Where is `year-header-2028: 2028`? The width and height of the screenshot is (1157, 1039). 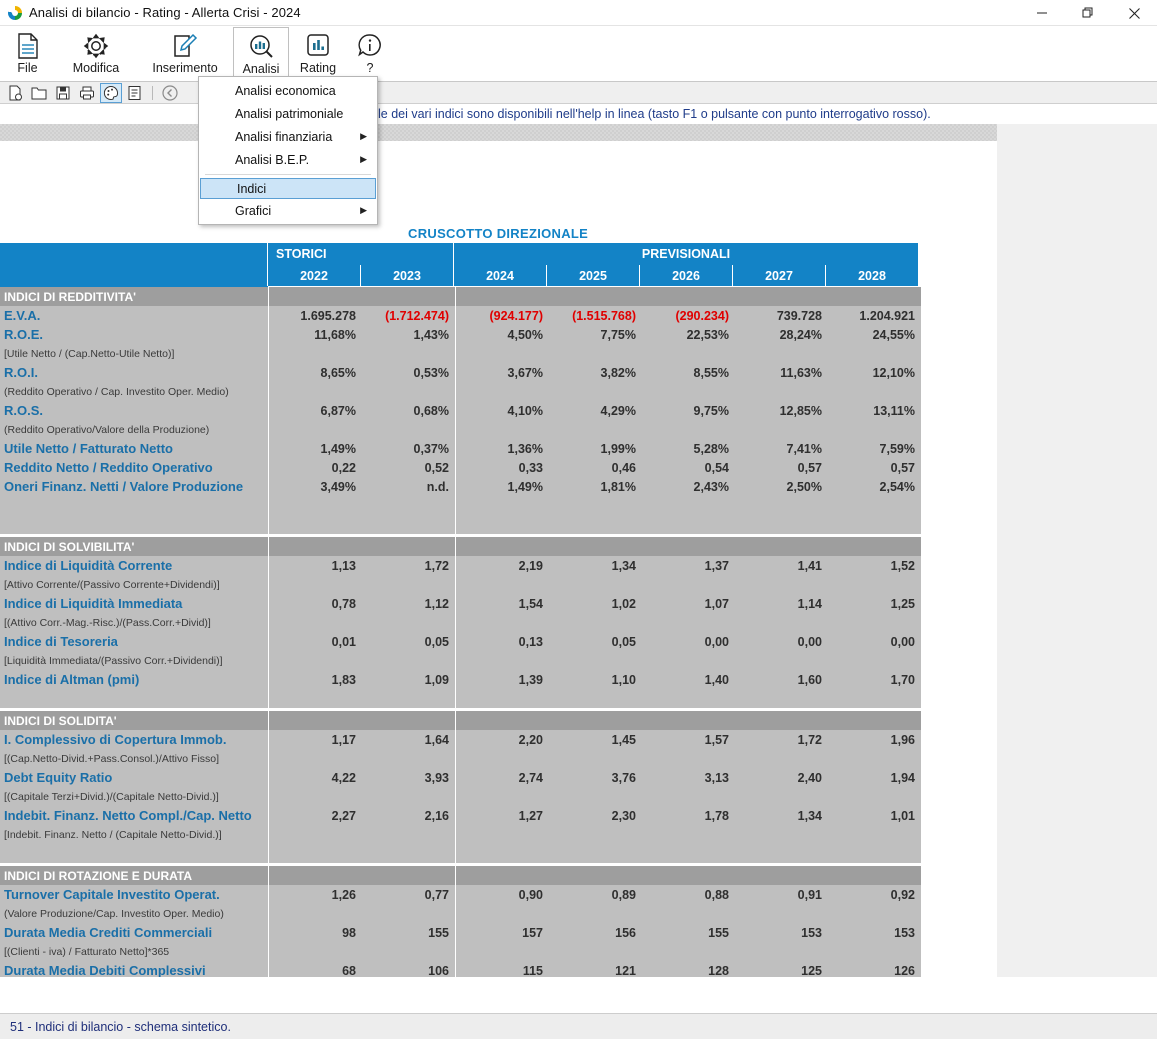 year-header-2028: 2028 is located at coordinates (872, 275).